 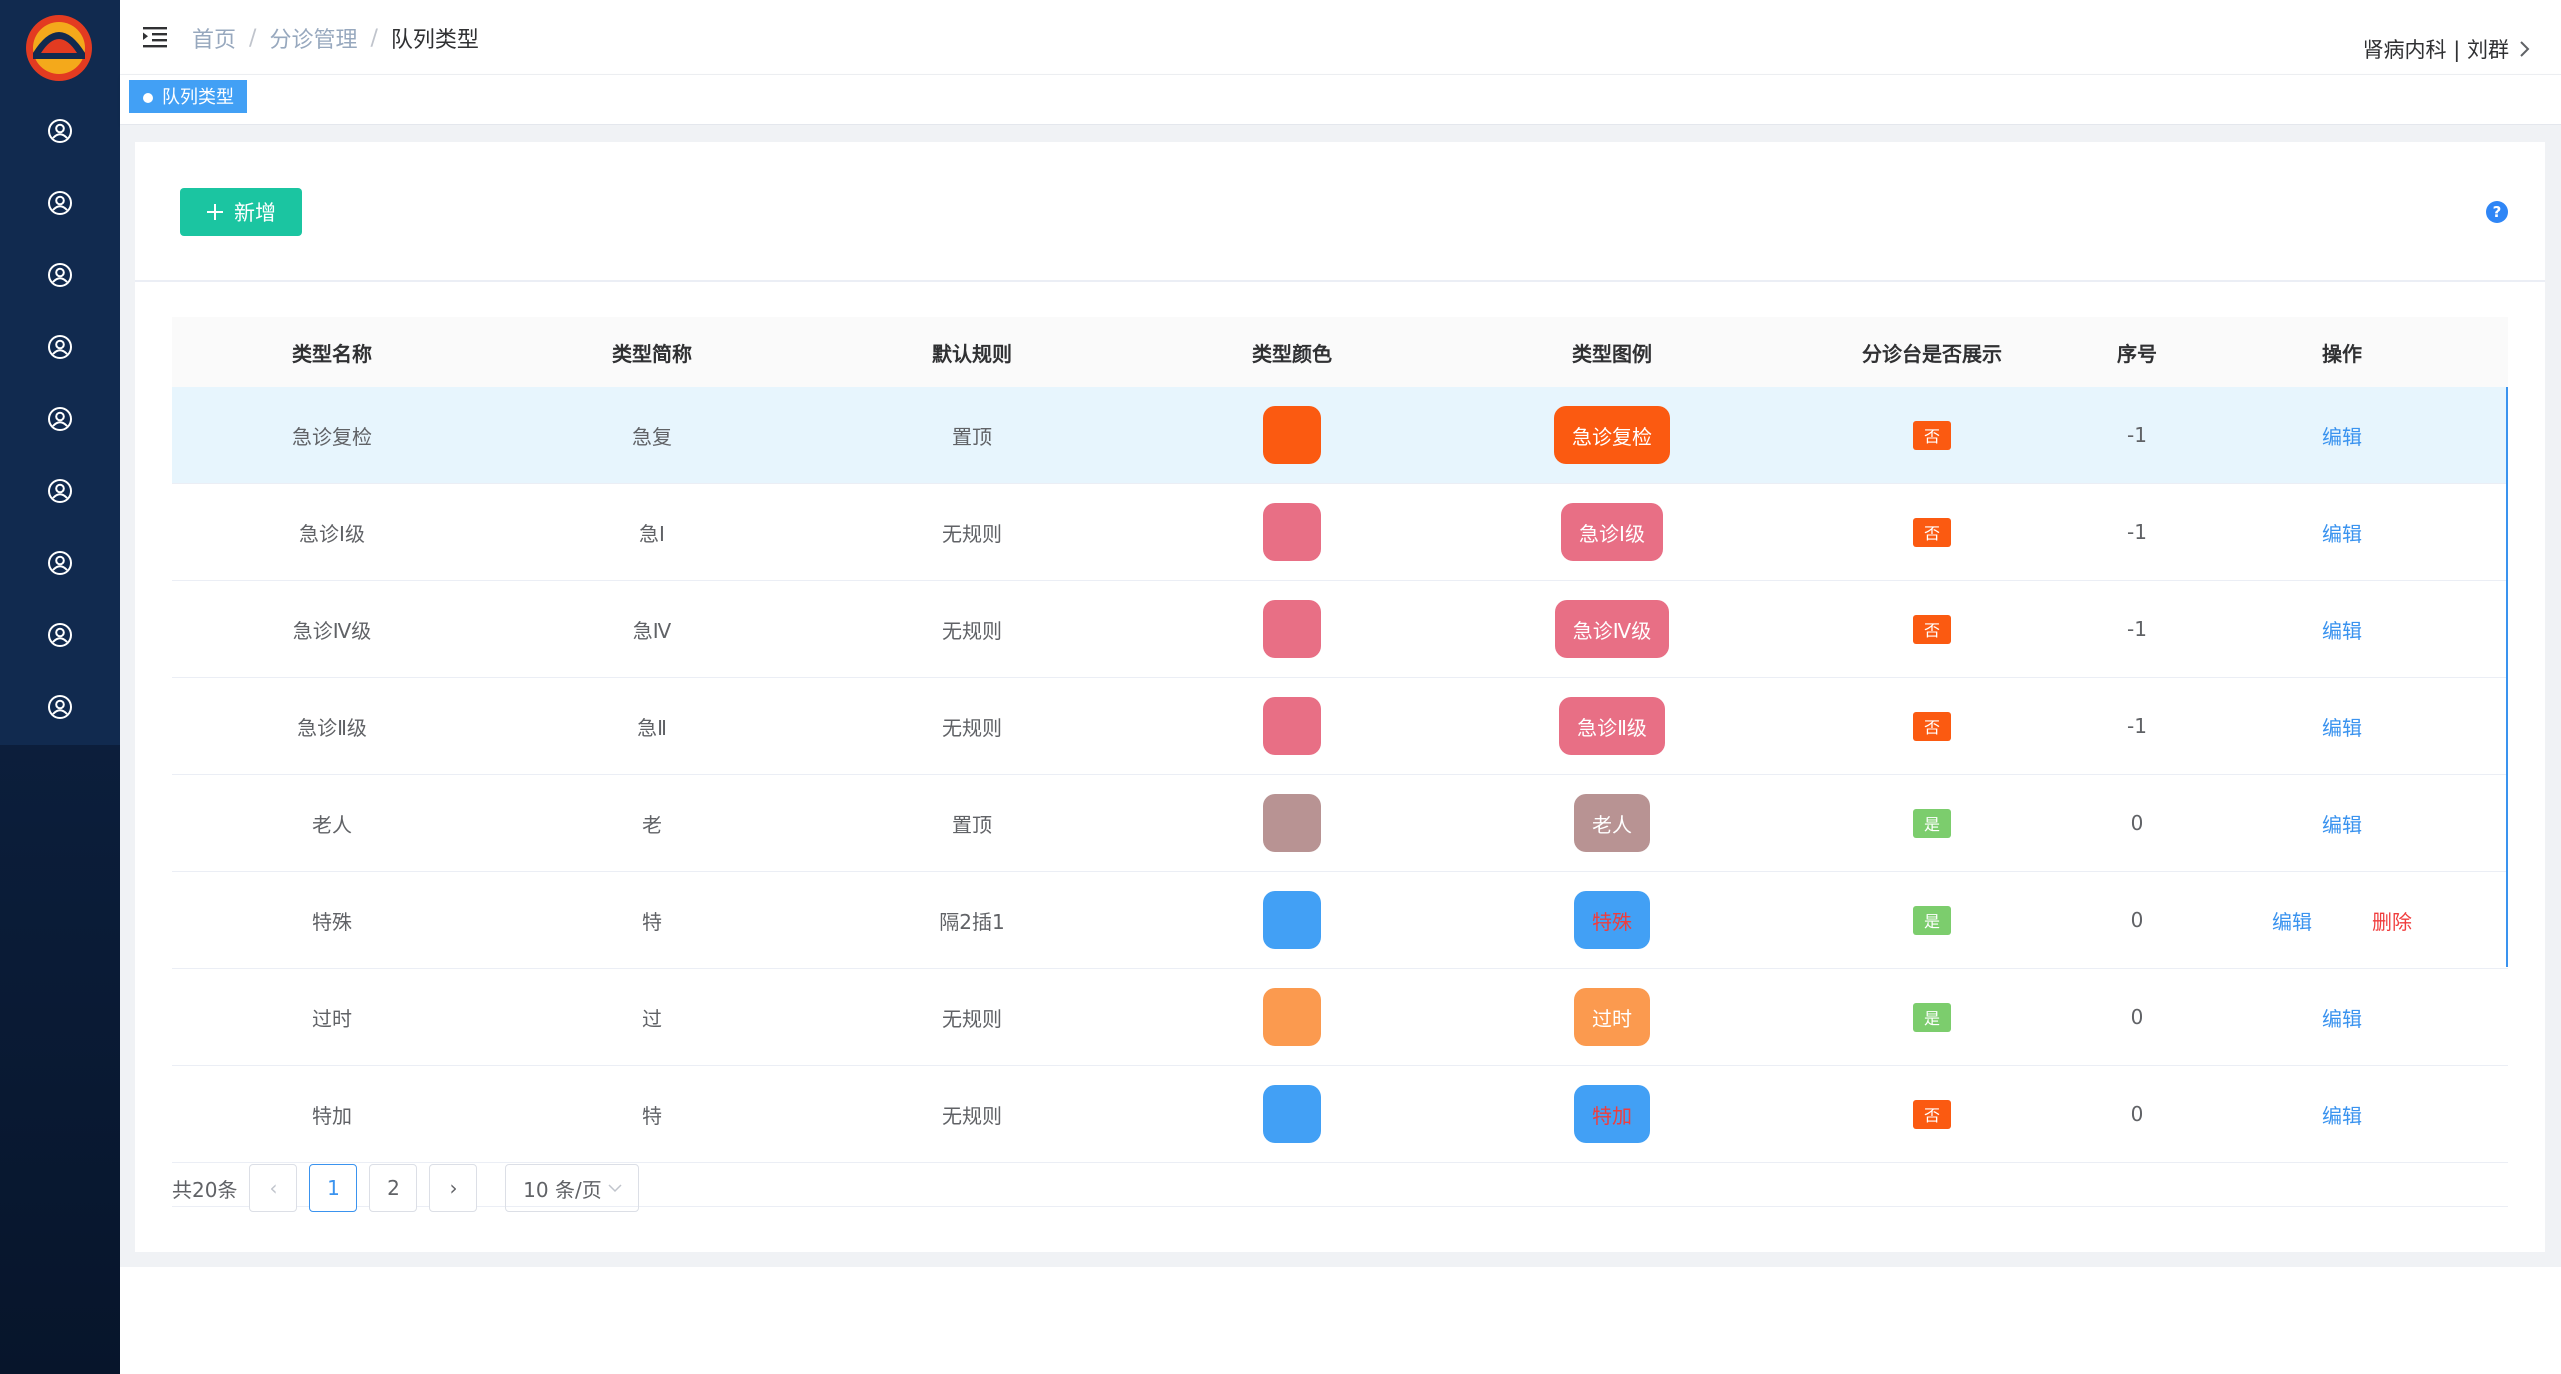 What do you see at coordinates (2497, 212) in the screenshot?
I see `help-icon: ?` at bounding box center [2497, 212].